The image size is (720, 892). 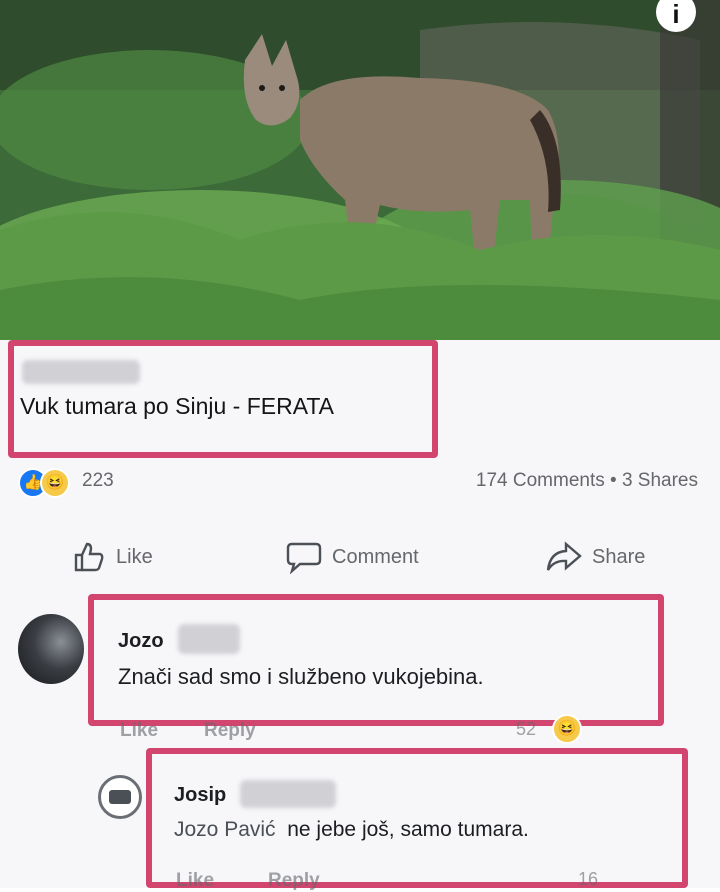 What do you see at coordinates (195, 881) in the screenshot?
I see `reply-like-link: Like` at bounding box center [195, 881].